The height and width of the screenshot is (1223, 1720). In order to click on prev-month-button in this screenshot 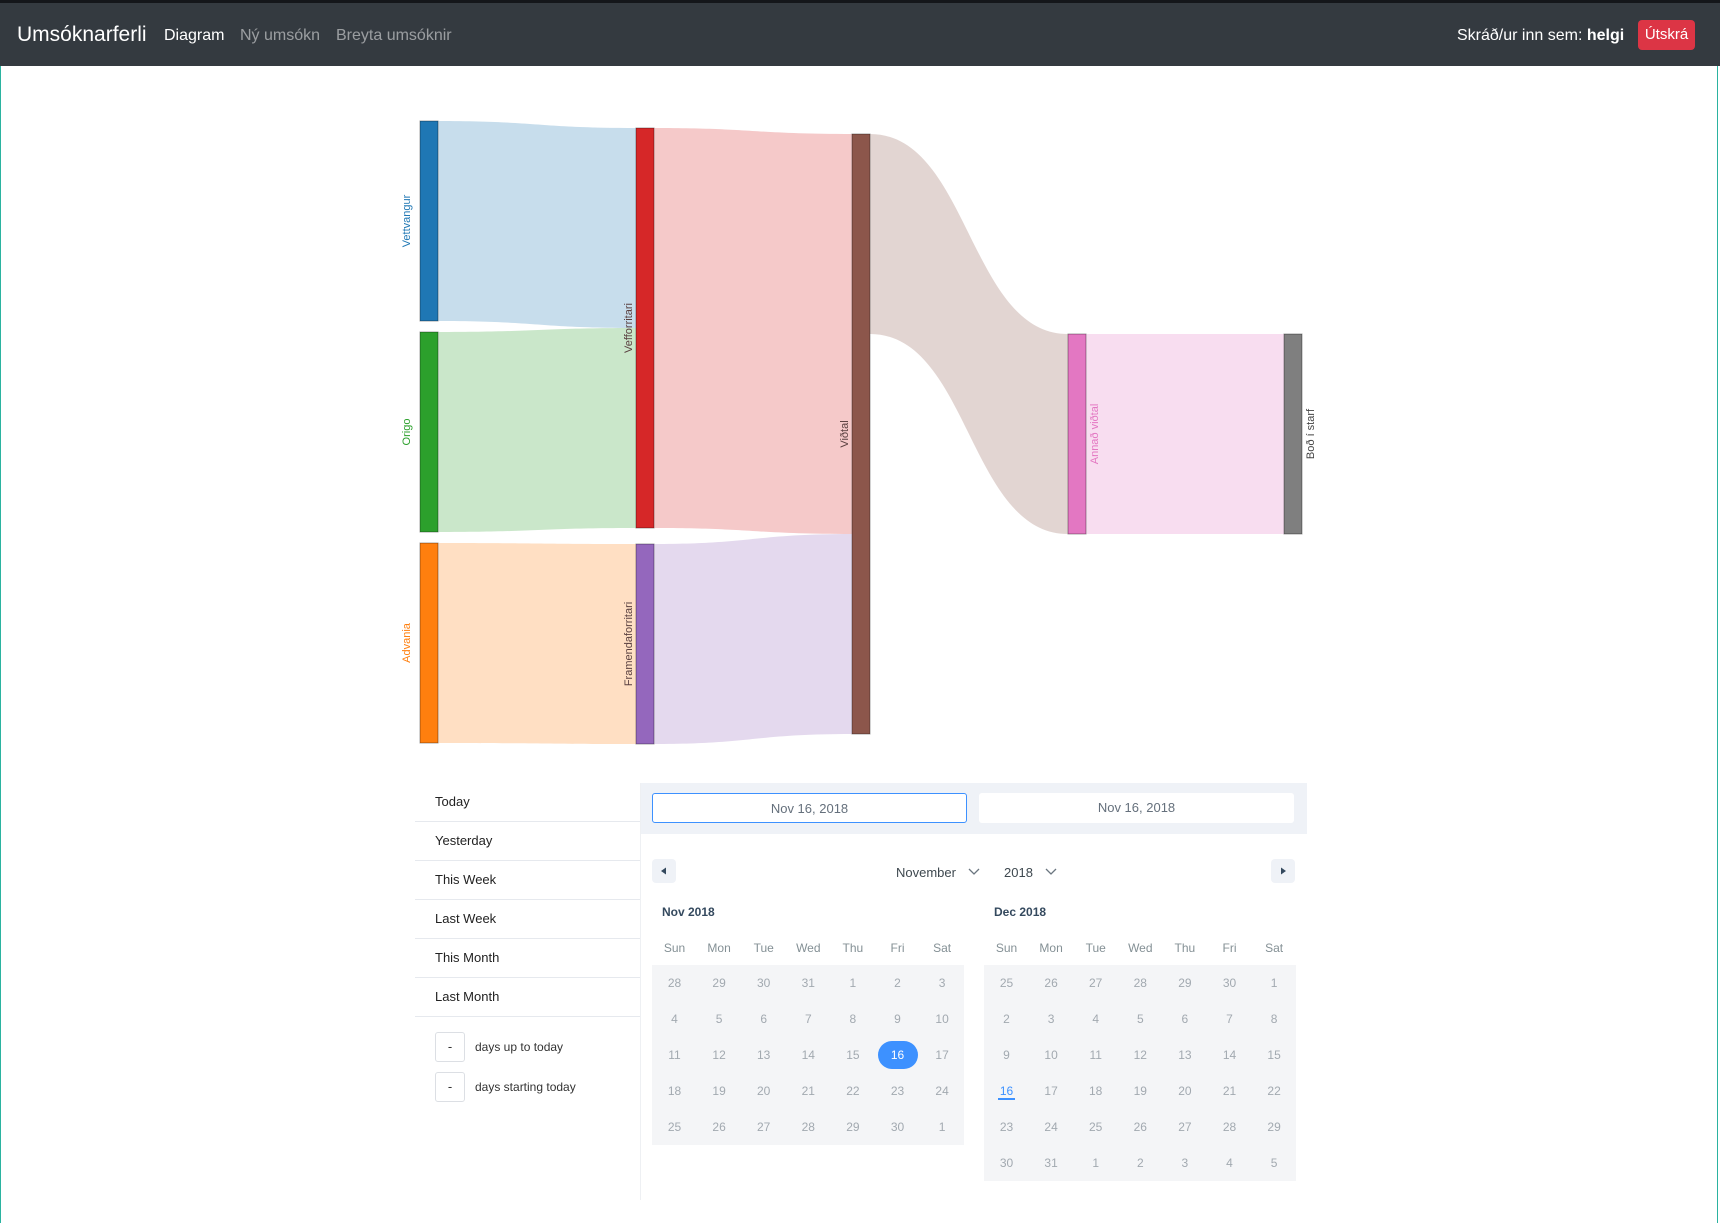, I will do `click(664, 871)`.